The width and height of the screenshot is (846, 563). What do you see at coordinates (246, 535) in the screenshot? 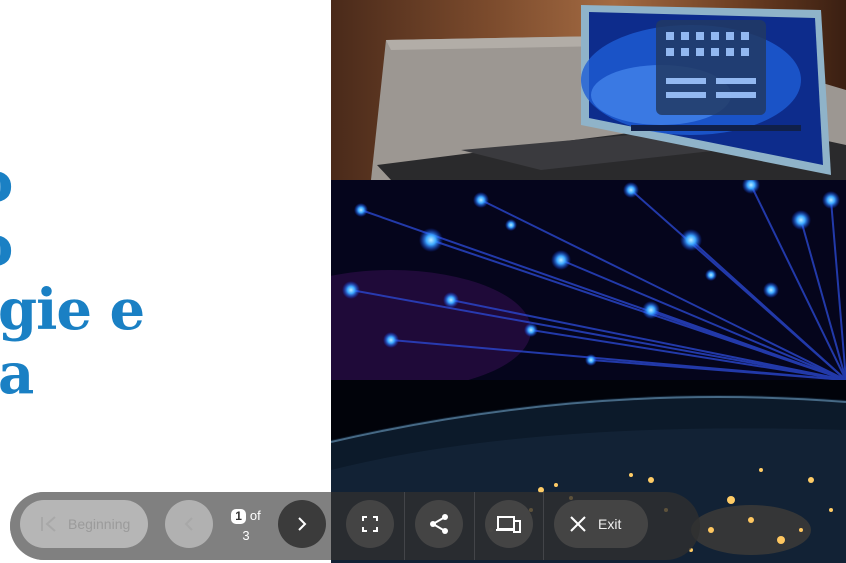
I see `total-slides: 3` at bounding box center [246, 535].